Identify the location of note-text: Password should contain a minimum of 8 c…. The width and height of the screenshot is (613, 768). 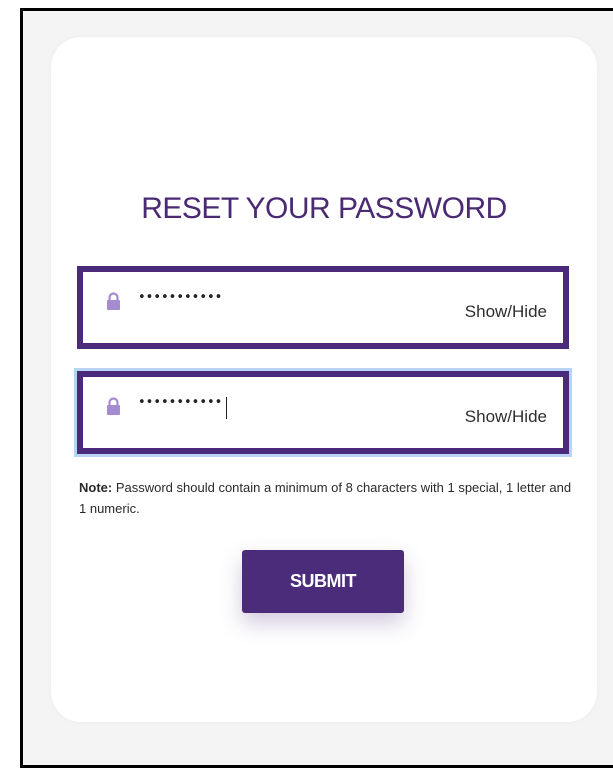
(325, 498).